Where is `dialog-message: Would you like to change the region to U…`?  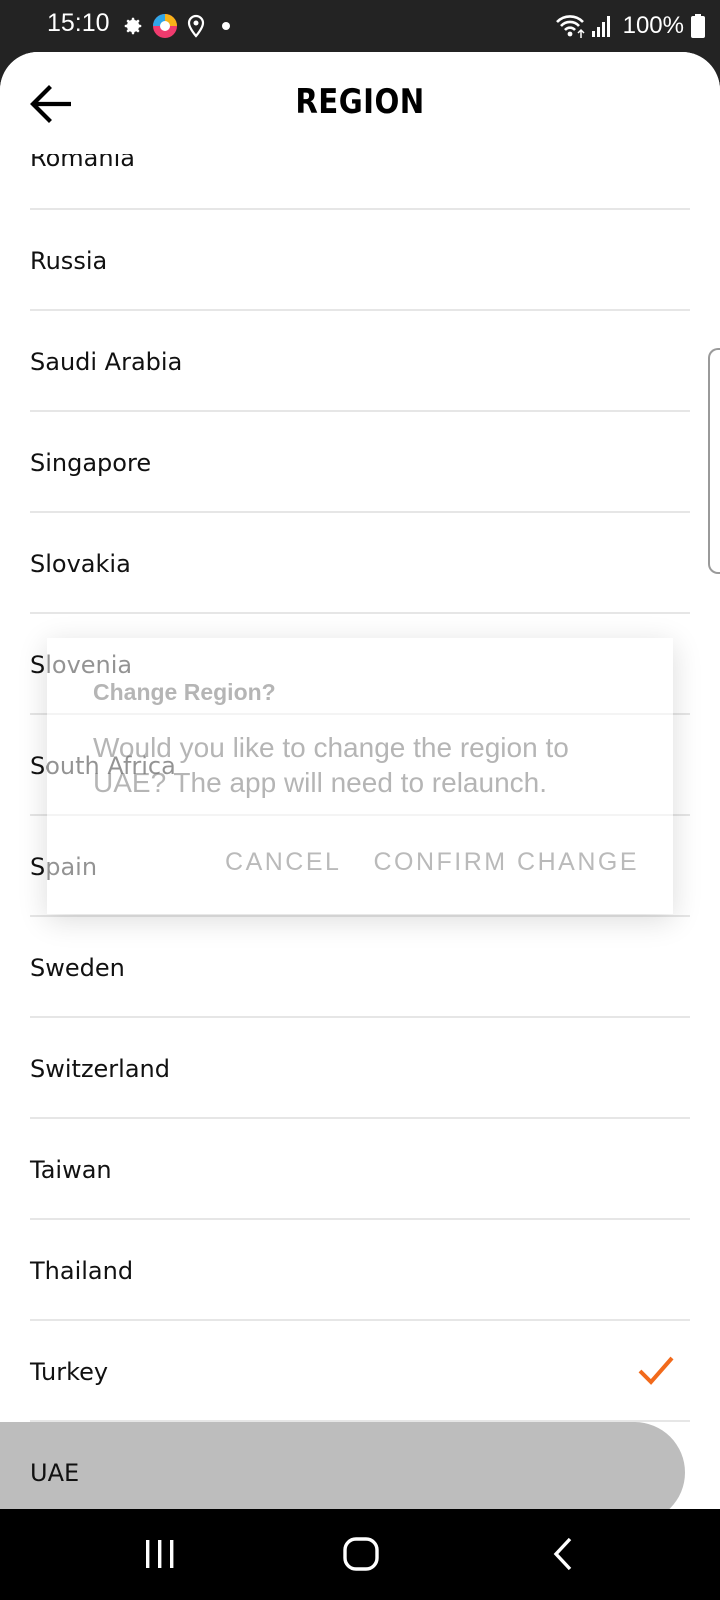 dialog-message: Would you like to change the region to U… is located at coordinates (331, 765).